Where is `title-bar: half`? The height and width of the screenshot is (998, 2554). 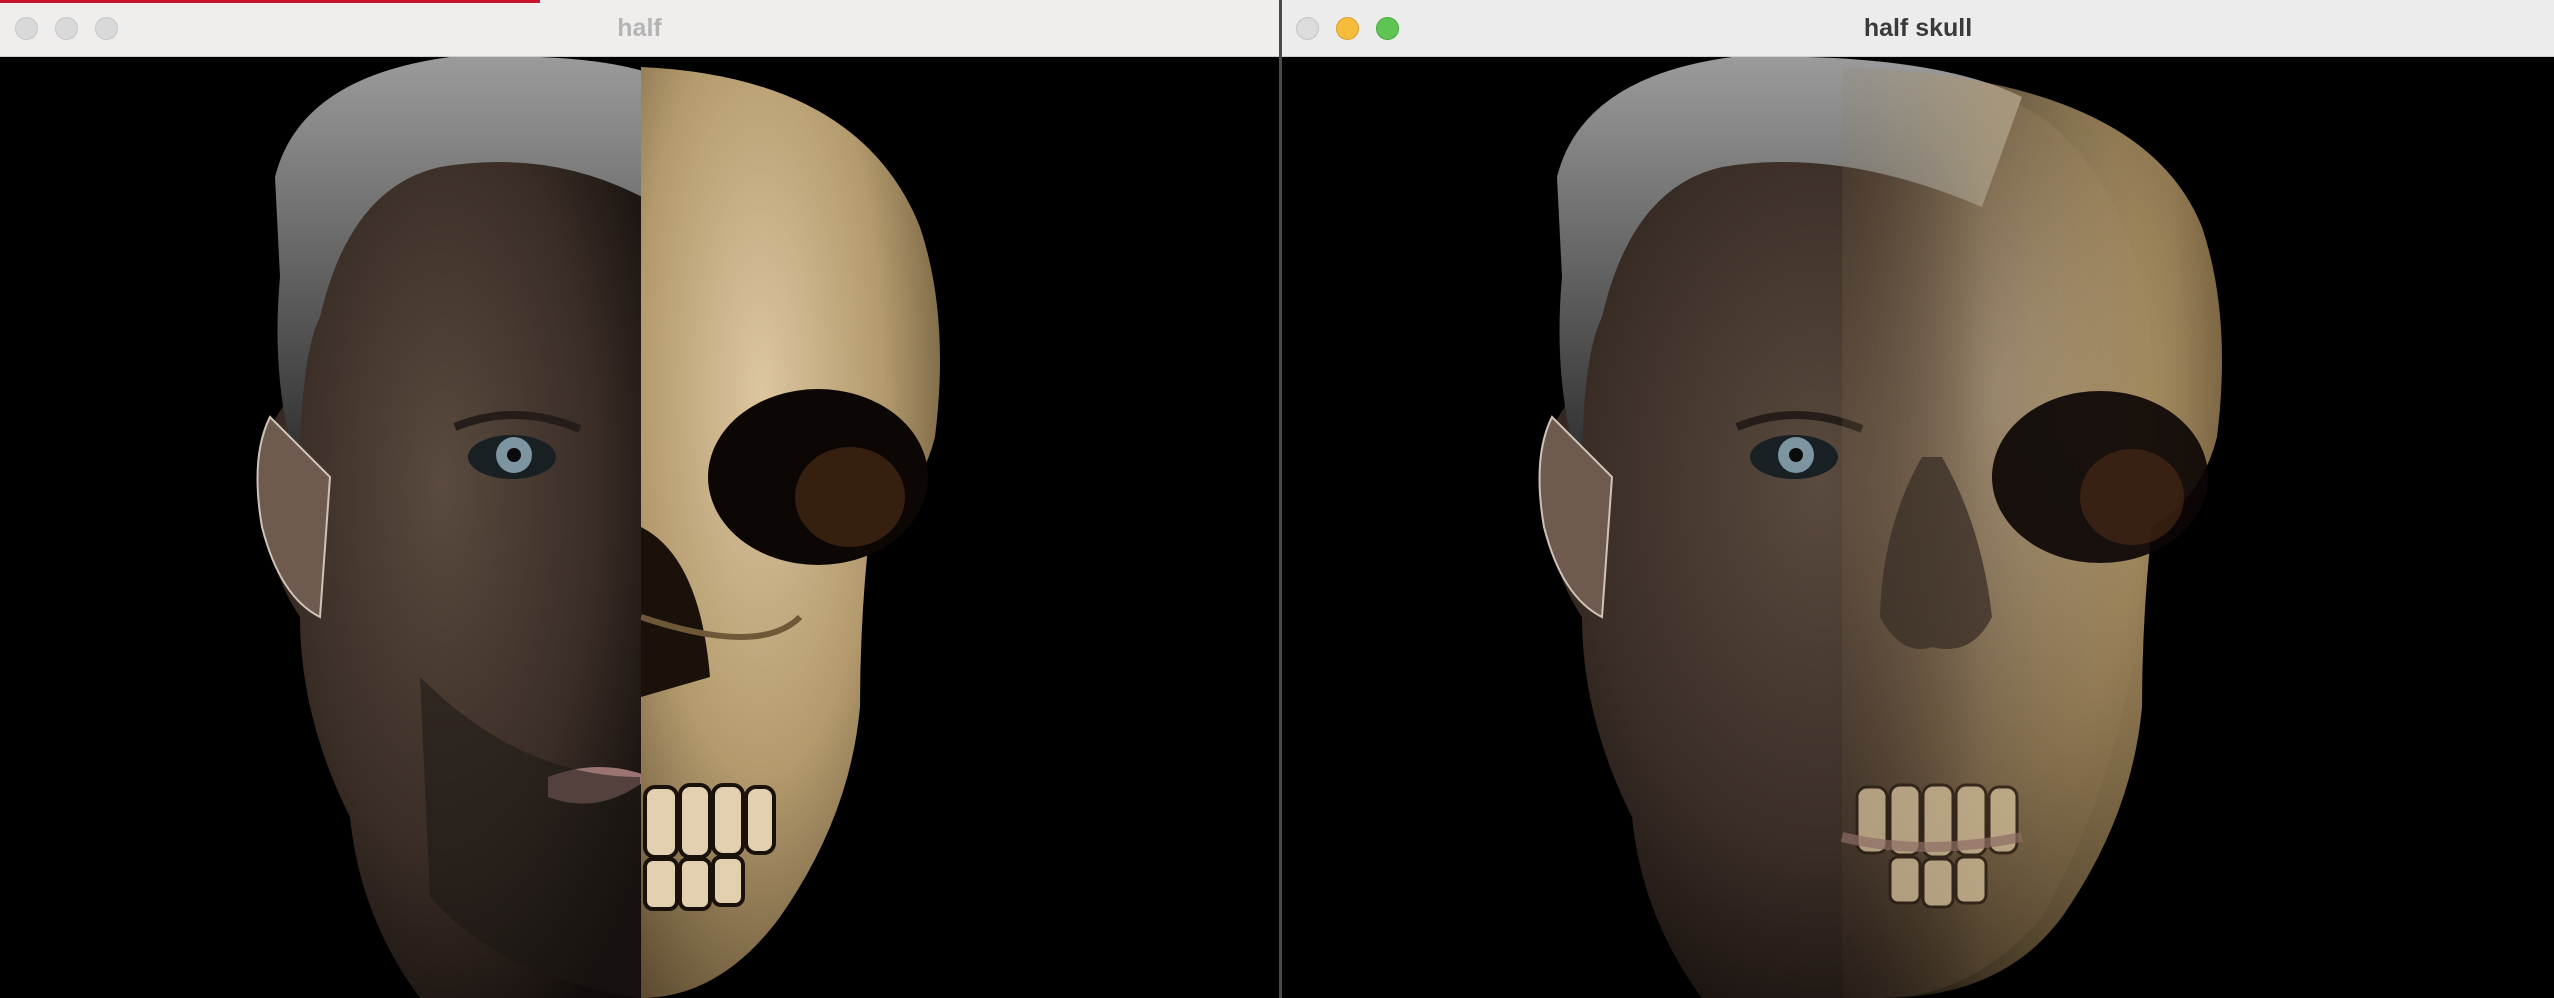 title-bar: half is located at coordinates (639, 28).